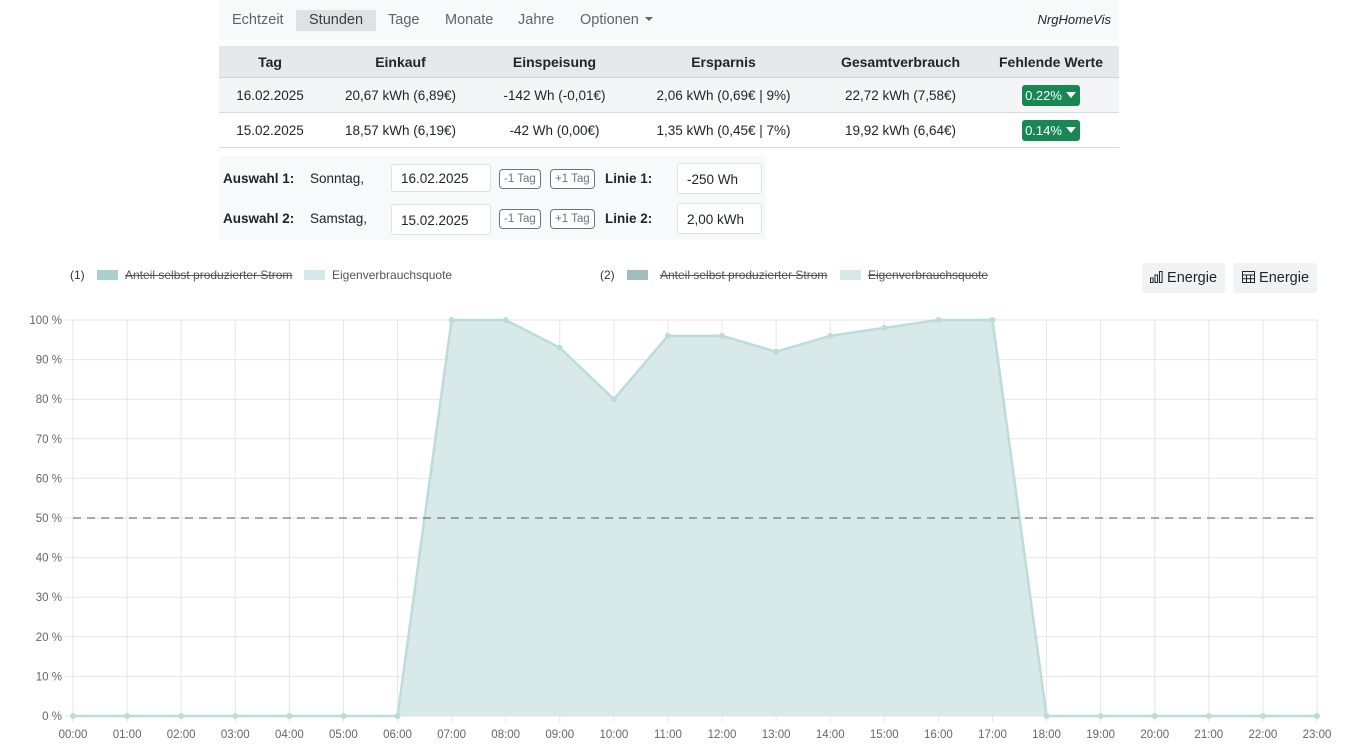 The image size is (1353, 747). I want to click on selection-1-date-input: 16.02.2025, so click(441, 178).